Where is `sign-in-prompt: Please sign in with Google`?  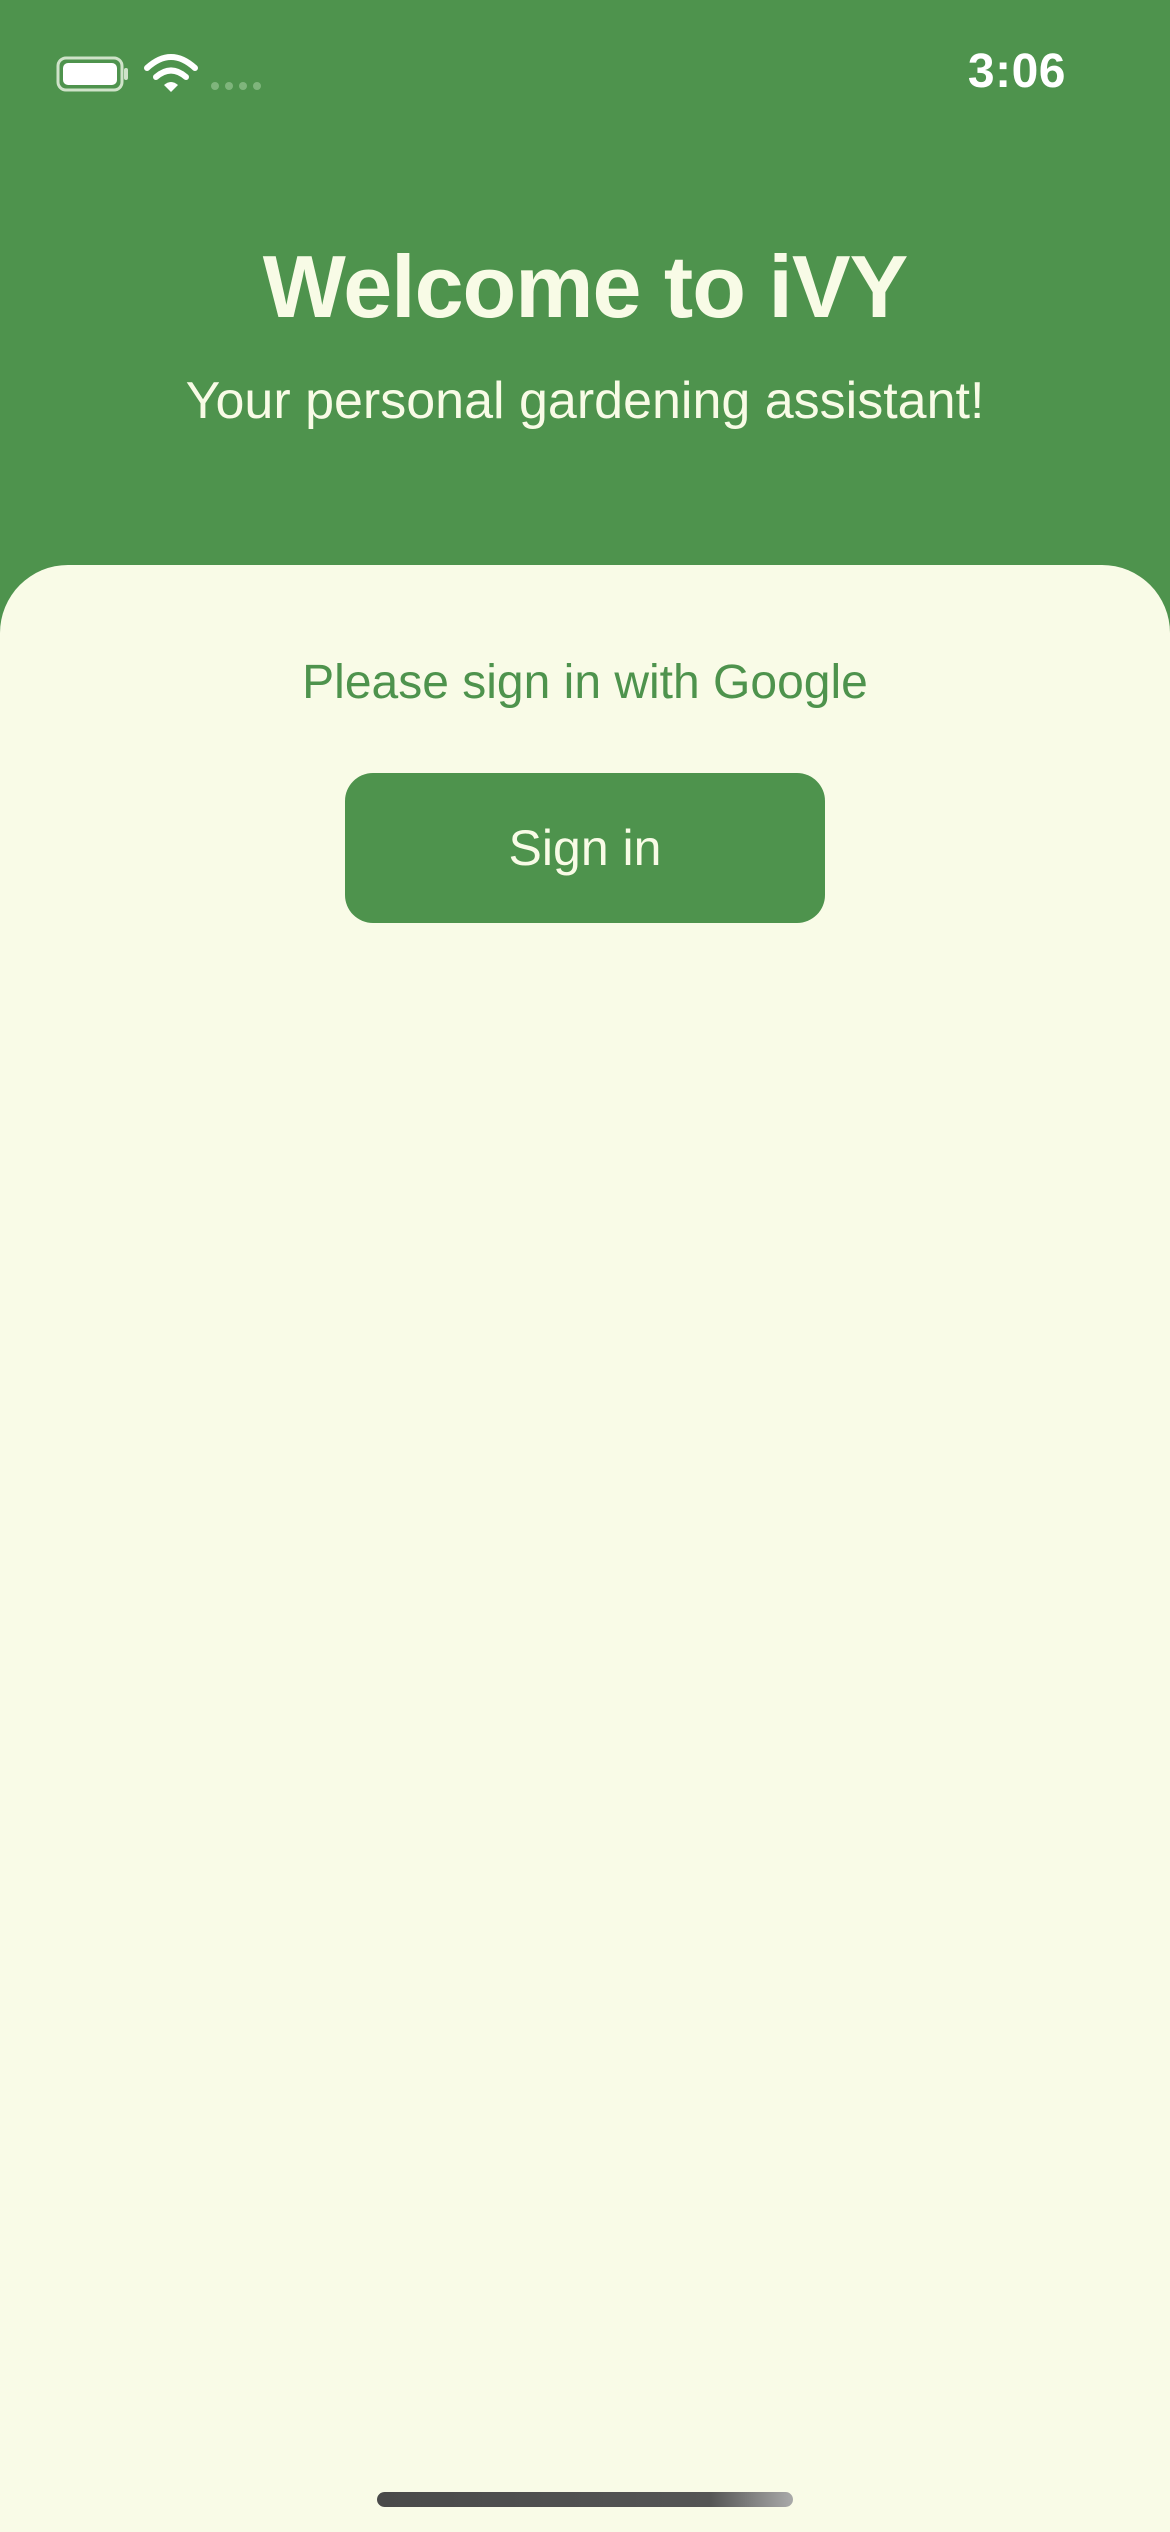
sign-in-prompt: Please sign in with Google is located at coordinates (585, 682).